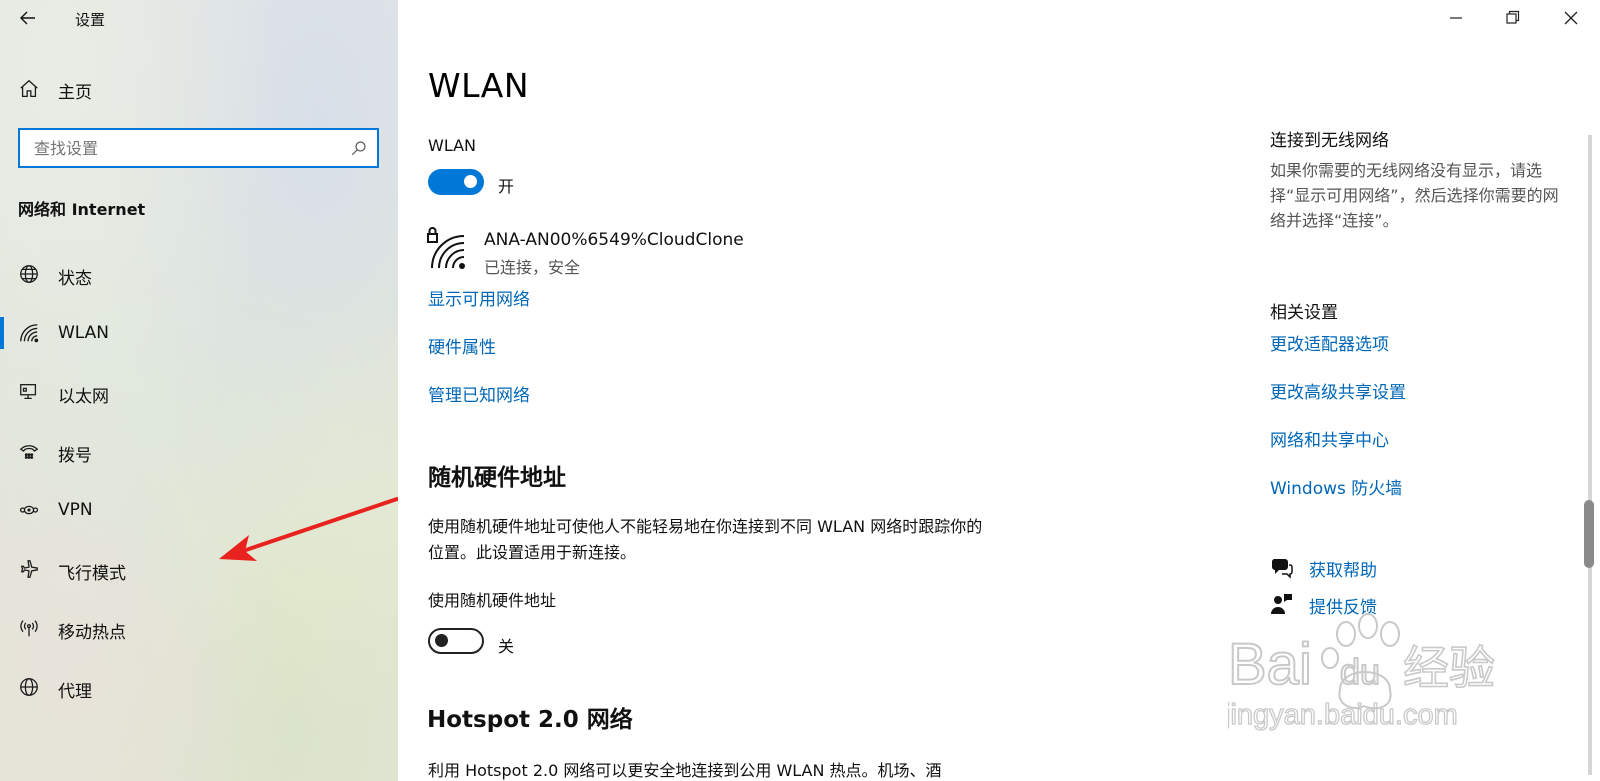 This screenshot has height=781, width=1600. Describe the element at coordinates (82, 209) in the screenshot. I see `section-title: 网络和 Internet` at that location.